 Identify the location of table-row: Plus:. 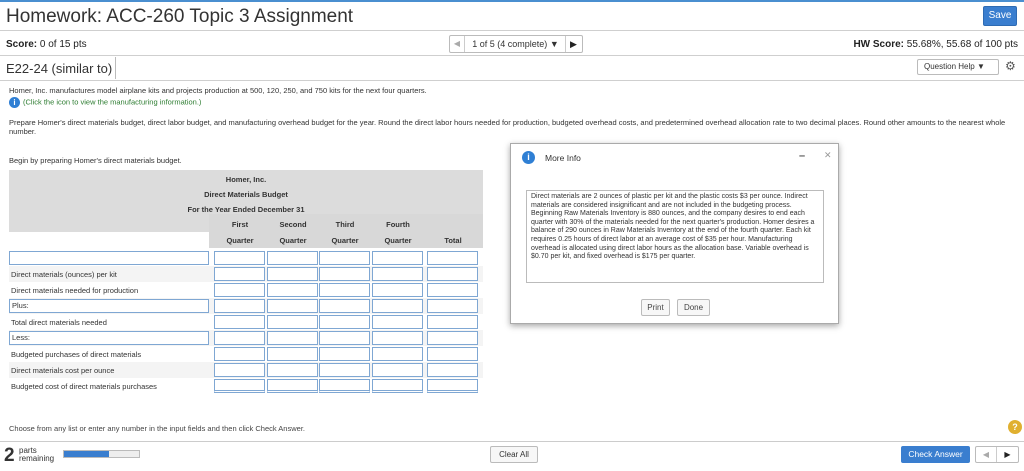
(246, 306).